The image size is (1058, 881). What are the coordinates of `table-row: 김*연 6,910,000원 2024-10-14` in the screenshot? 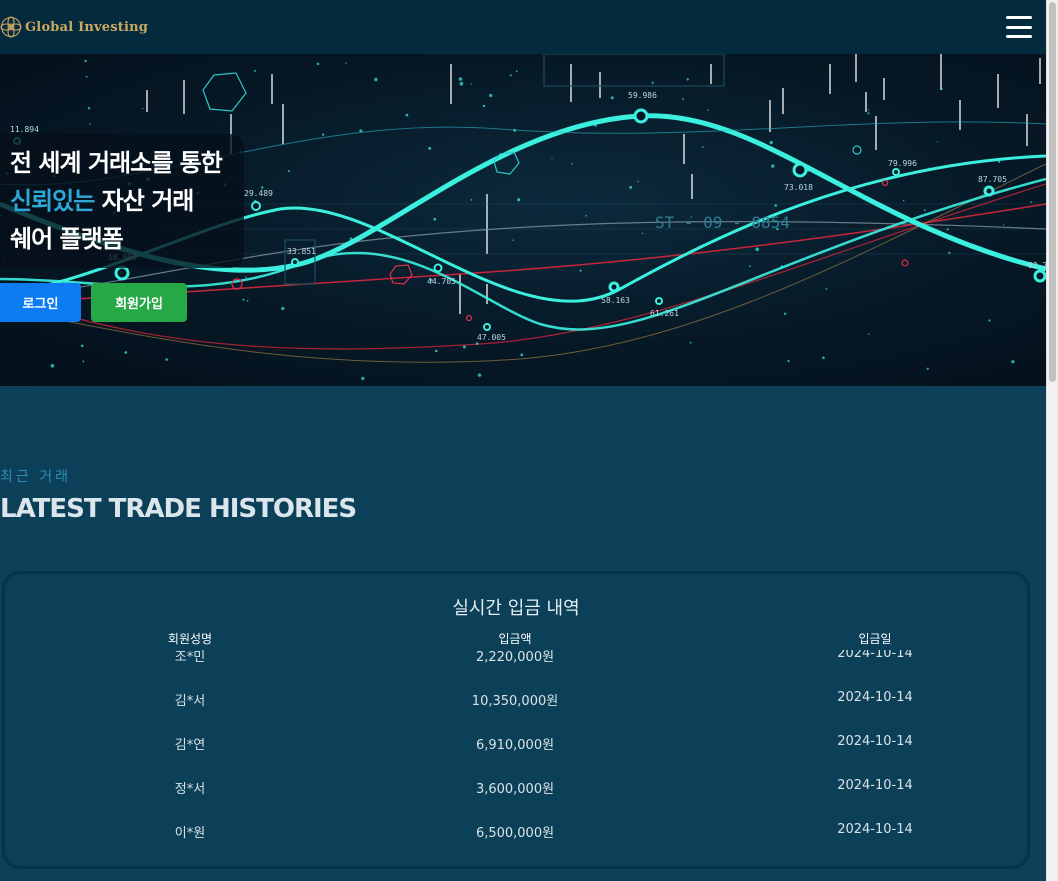 It's located at (516, 742).